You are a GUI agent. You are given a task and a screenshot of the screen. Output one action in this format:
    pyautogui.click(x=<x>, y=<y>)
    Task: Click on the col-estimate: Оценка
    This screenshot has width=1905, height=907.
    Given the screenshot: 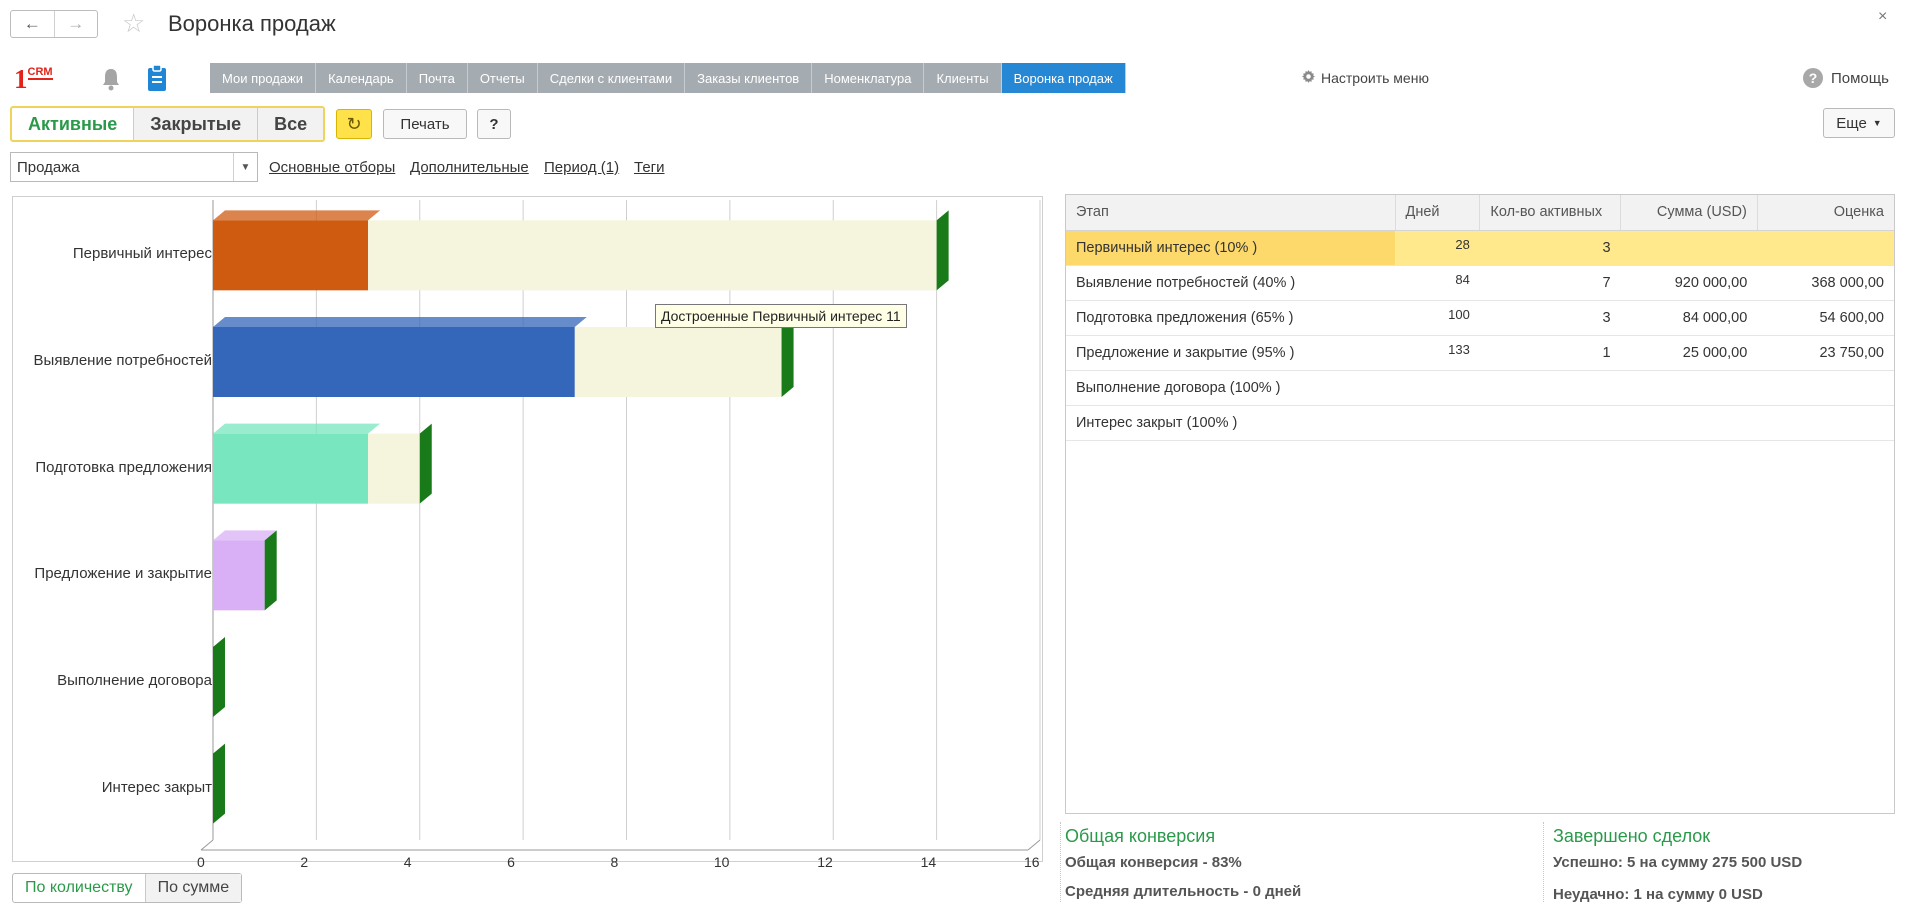 What is the action you would take?
    pyautogui.click(x=1825, y=213)
    